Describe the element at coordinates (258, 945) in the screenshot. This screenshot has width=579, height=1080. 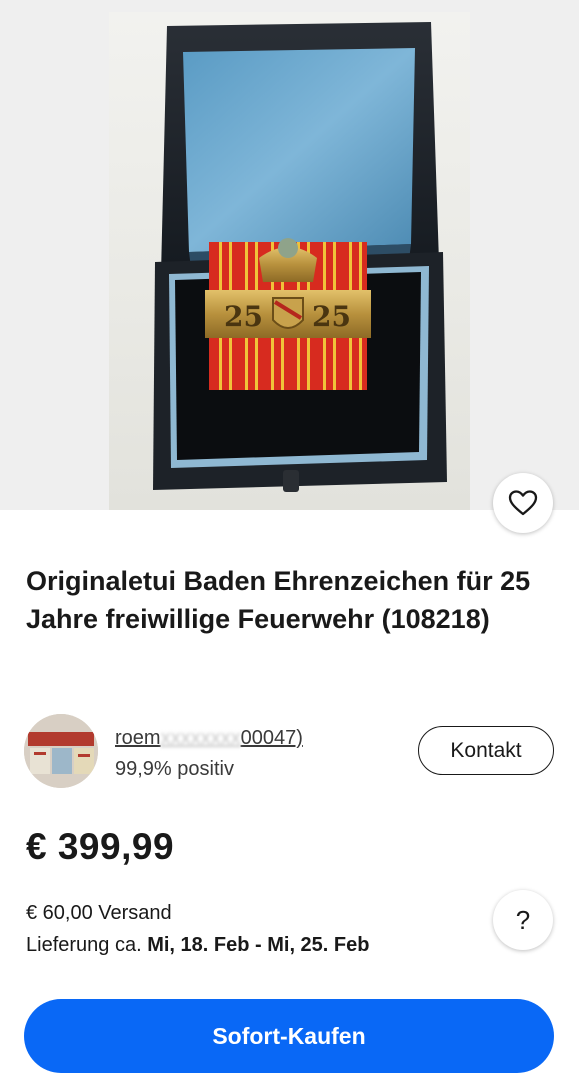
I see `delivery-date-range: Mi, 18. Feb - Mi, 25. Feb` at that location.